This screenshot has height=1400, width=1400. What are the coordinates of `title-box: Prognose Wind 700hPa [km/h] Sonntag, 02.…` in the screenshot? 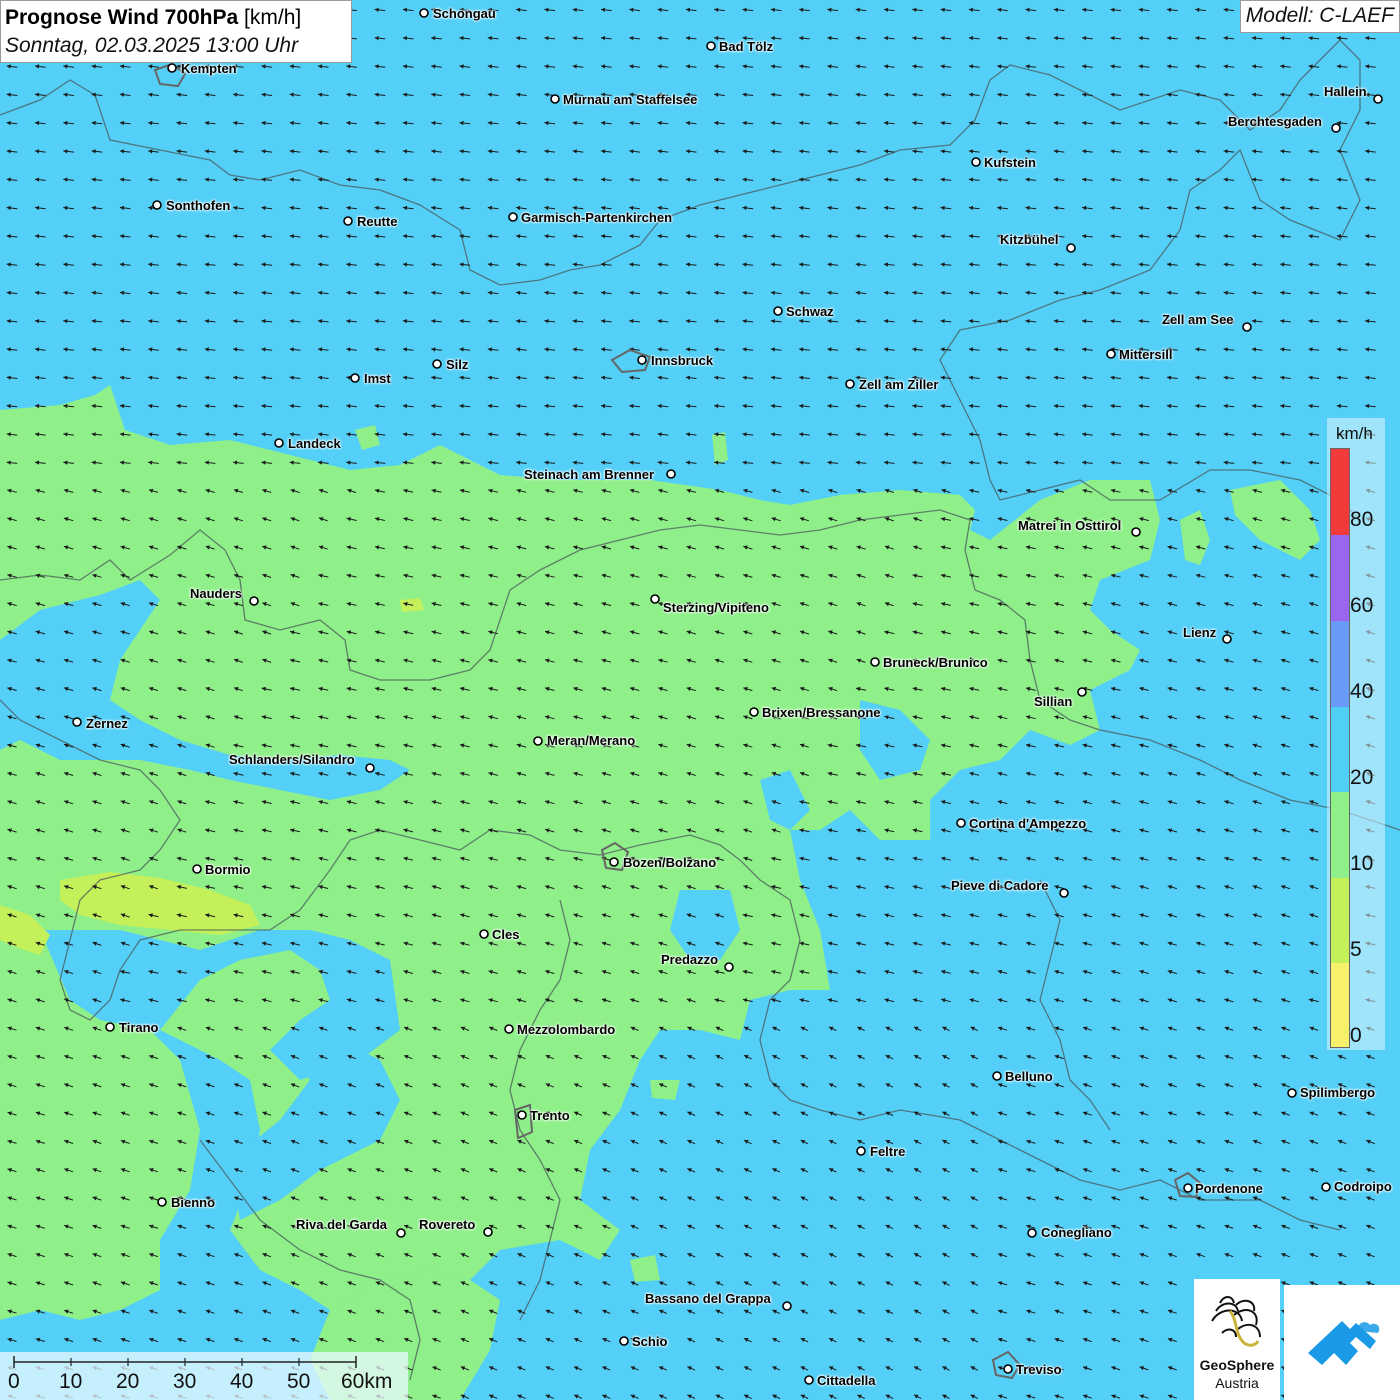 It's located at (176, 31).